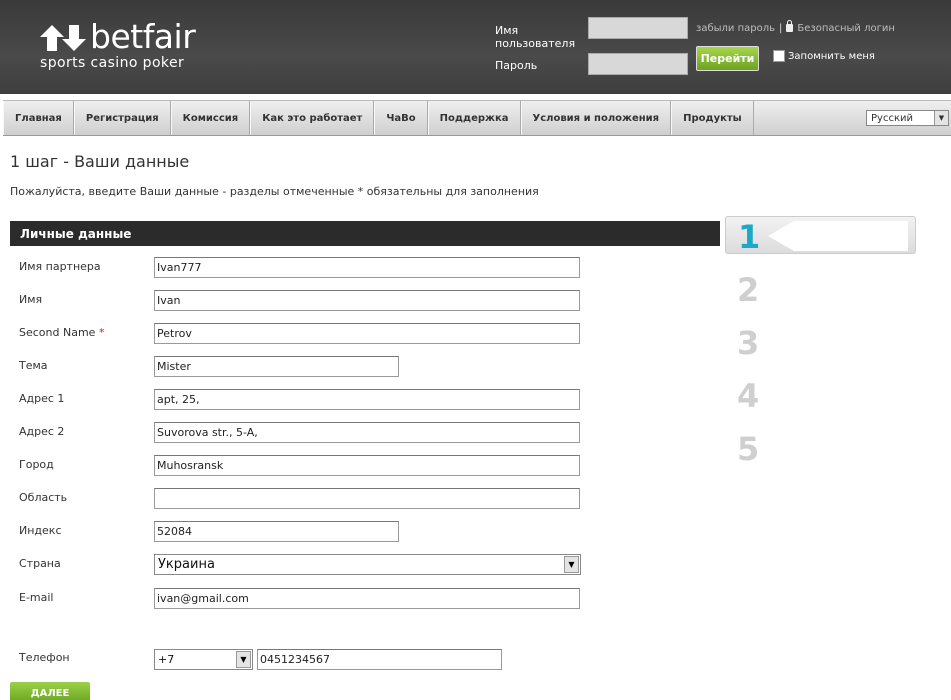  What do you see at coordinates (748, 343) in the screenshot?
I see `step-3: 3` at bounding box center [748, 343].